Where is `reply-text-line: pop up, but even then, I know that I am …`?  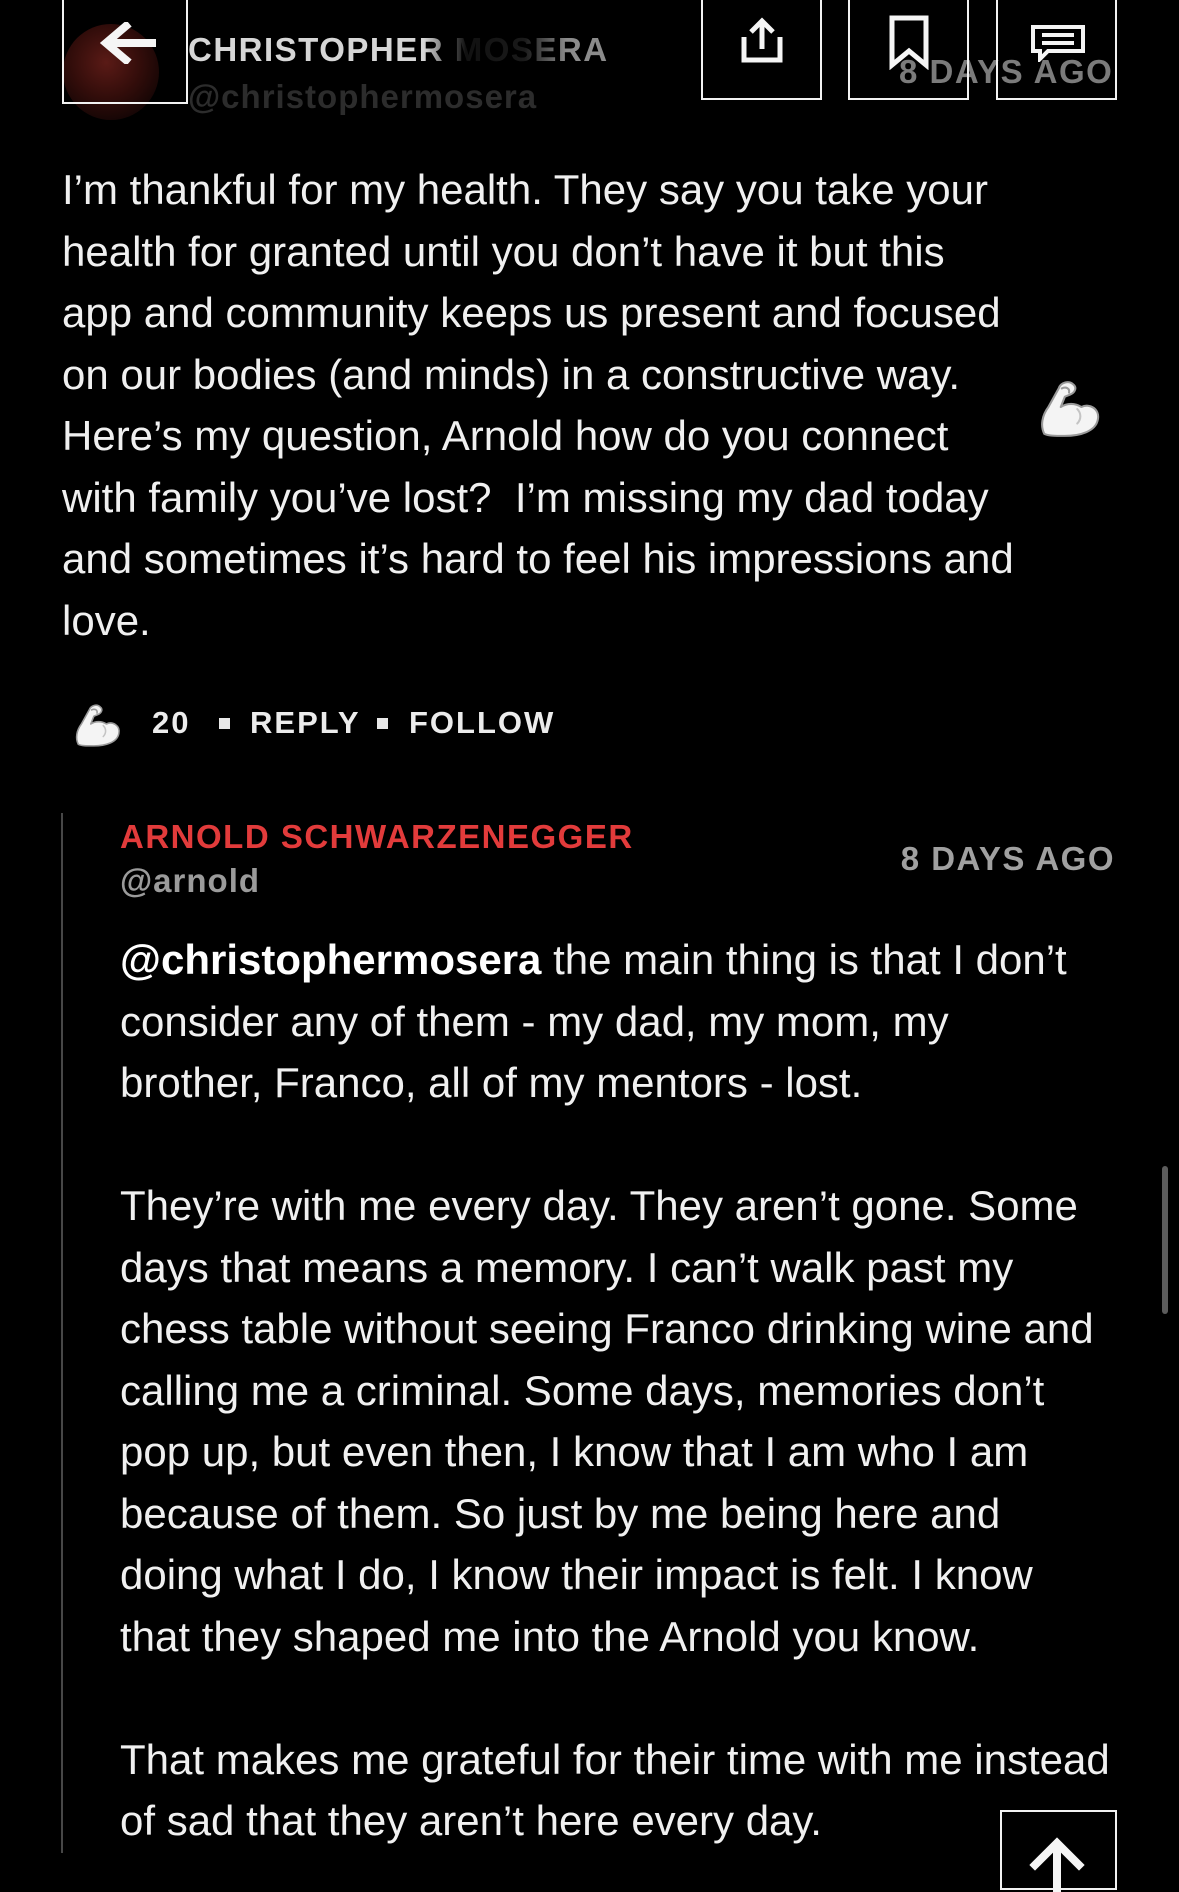
reply-text-line: pop up, but even then, I know that I am … is located at coordinates (574, 1451).